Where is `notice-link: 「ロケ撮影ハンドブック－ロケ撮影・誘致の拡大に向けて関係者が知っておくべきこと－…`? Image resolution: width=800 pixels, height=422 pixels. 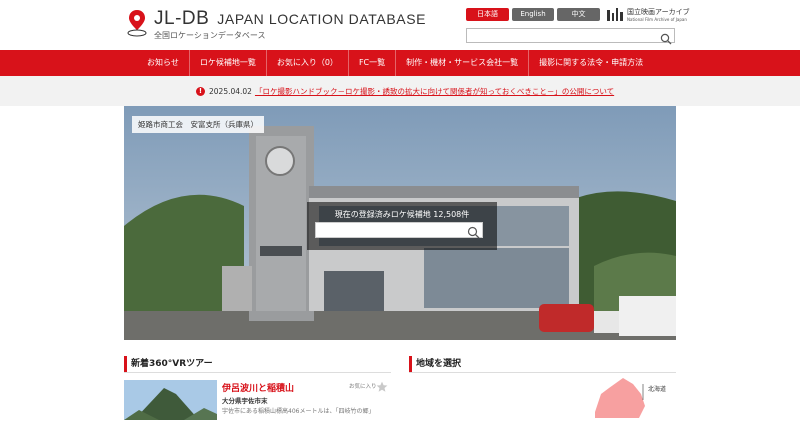
notice-link: 「ロケ撮影ハンドブック－ロケ撮影・誘致の拡大に向けて関係者が知っておくべきこと－… is located at coordinates (434, 91).